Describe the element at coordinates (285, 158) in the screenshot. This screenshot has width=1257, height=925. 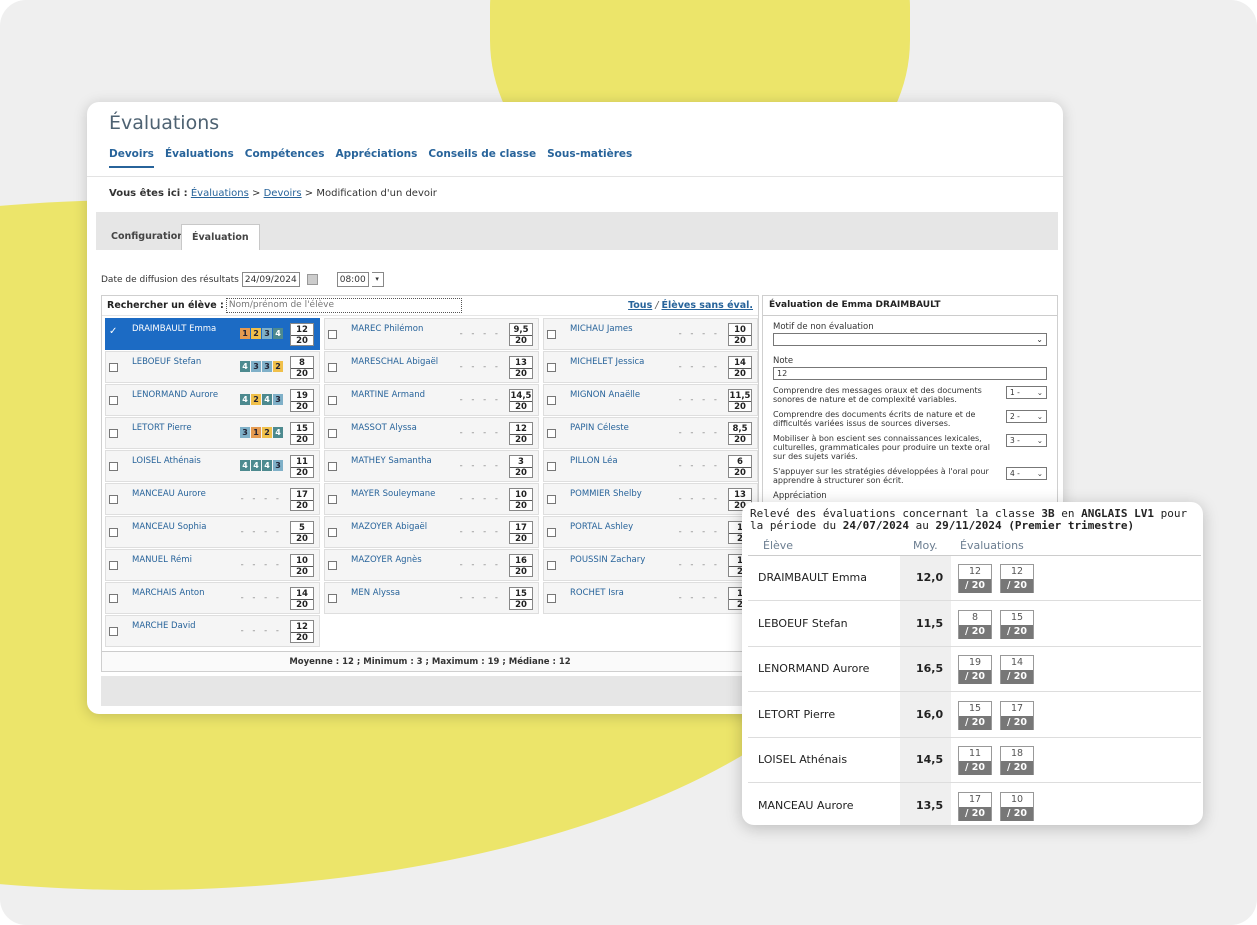
I see `nav-competences: Compétences` at that location.